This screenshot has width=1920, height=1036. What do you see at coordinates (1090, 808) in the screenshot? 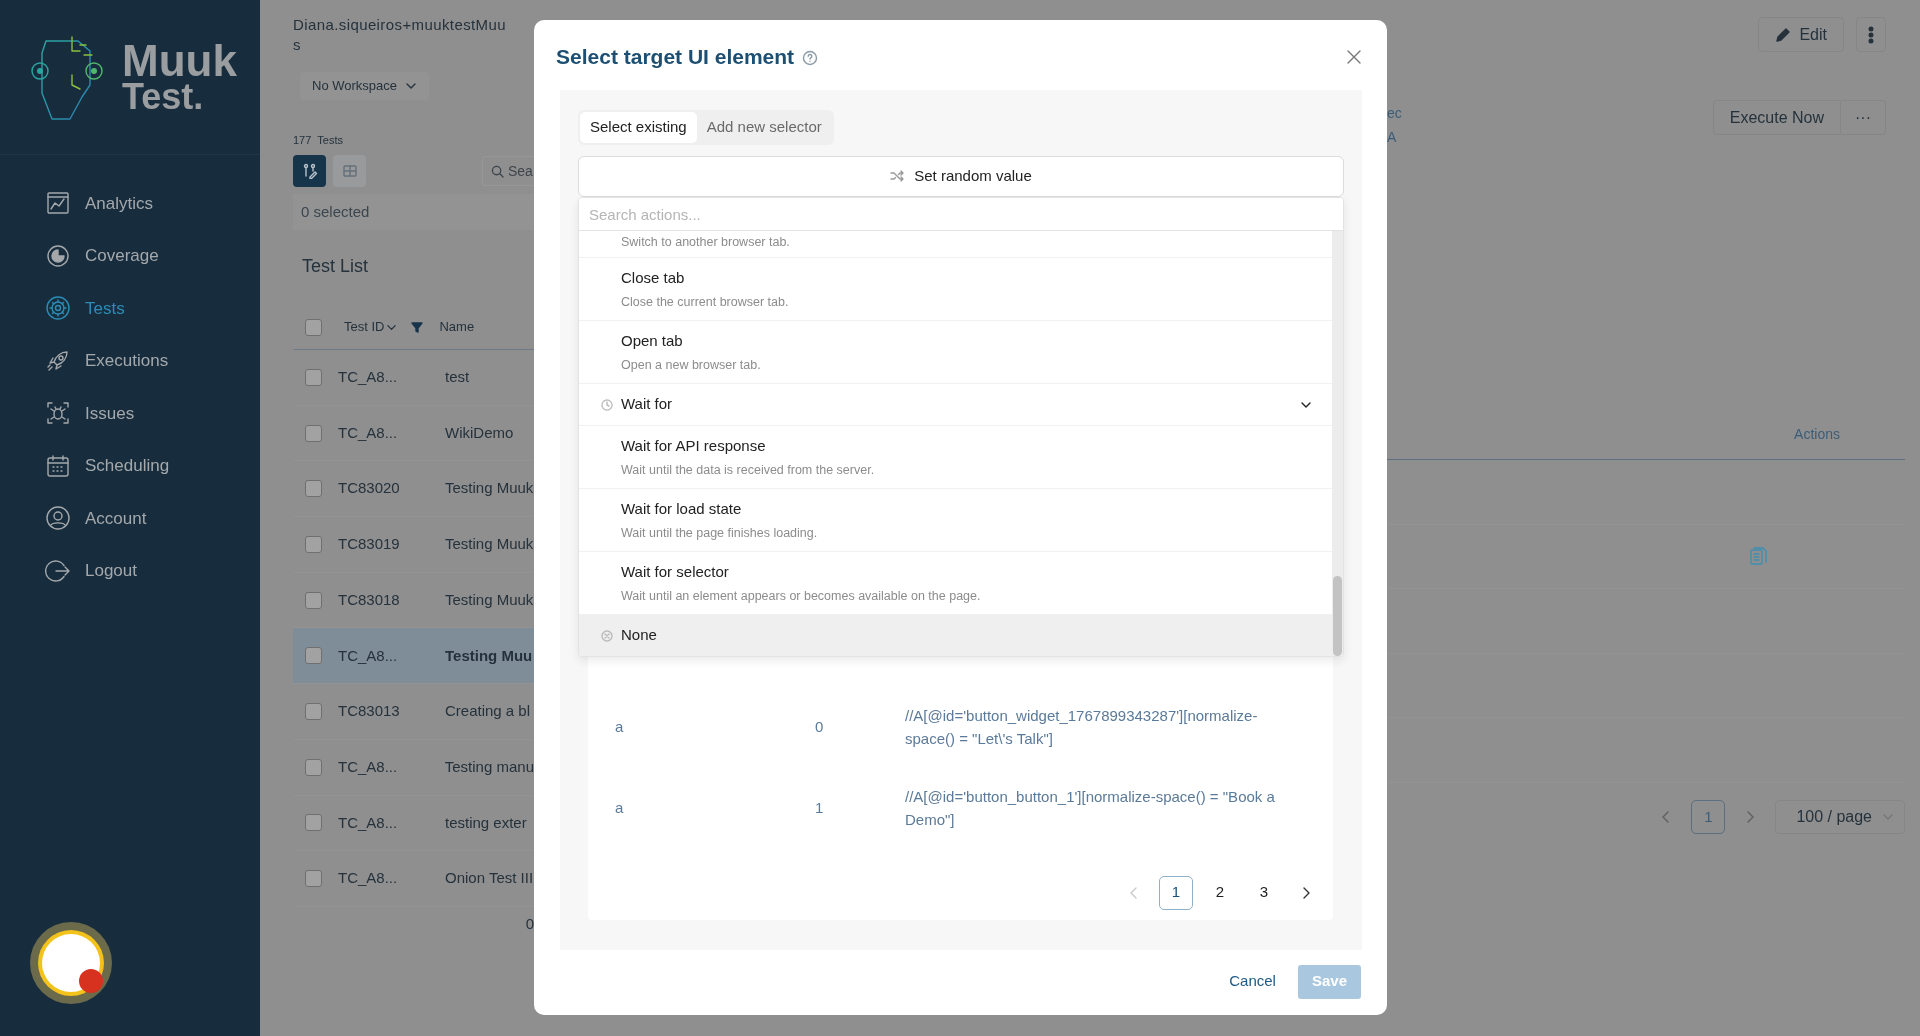
I see `table-cell-text: //A[@id='button_button_1'][normalize-space() = "Book a Demo"]` at bounding box center [1090, 808].